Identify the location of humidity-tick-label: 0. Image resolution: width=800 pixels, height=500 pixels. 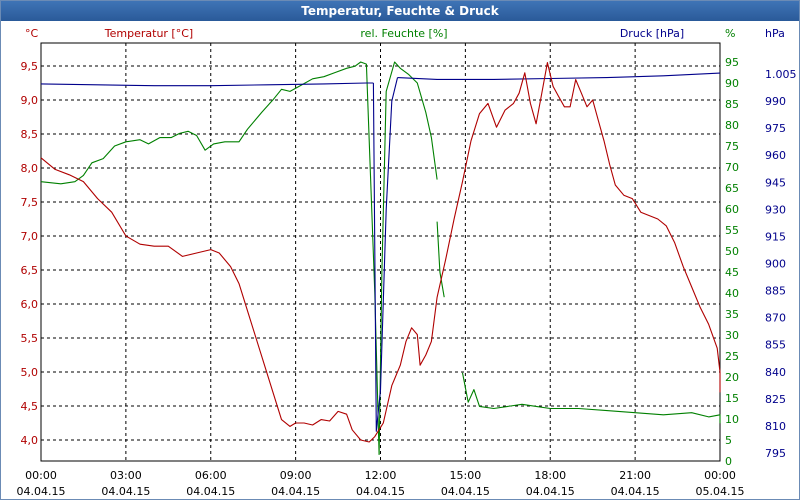
(728, 461).